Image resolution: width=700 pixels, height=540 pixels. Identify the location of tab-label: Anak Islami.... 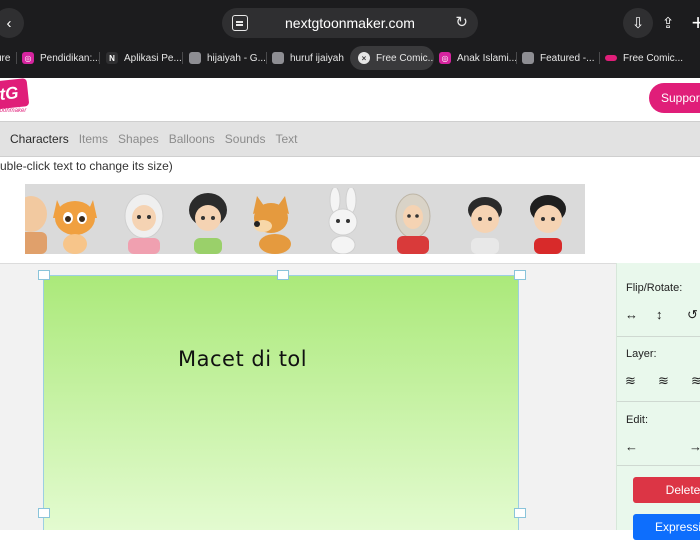
(487, 58).